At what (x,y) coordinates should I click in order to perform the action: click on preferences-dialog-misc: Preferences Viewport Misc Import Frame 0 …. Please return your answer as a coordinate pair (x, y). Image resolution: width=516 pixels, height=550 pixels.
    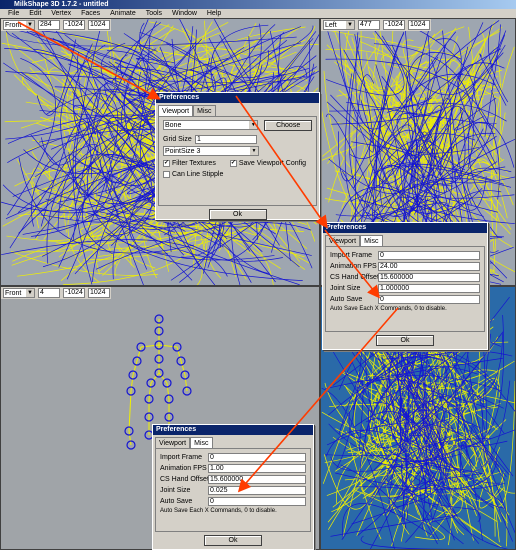
    Looking at the image, I should click on (405, 286).